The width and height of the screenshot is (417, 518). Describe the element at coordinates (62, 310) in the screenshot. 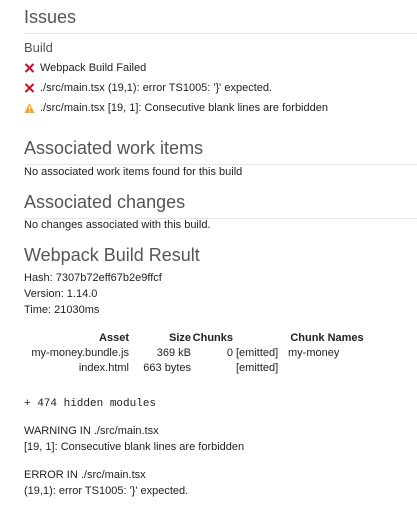

I see `build-time: Time: 21030ms` at that location.